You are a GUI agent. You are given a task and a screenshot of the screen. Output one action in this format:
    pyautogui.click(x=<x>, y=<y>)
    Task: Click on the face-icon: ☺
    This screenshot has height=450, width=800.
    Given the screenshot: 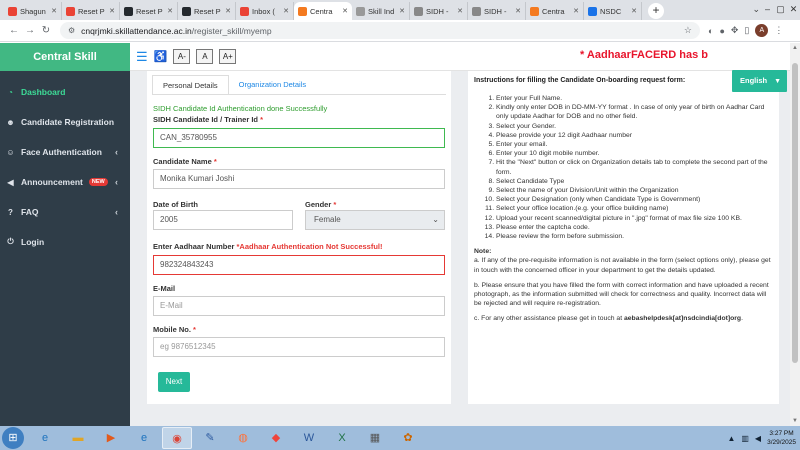 What is the action you would take?
    pyautogui.click(x=10, y=152)
    